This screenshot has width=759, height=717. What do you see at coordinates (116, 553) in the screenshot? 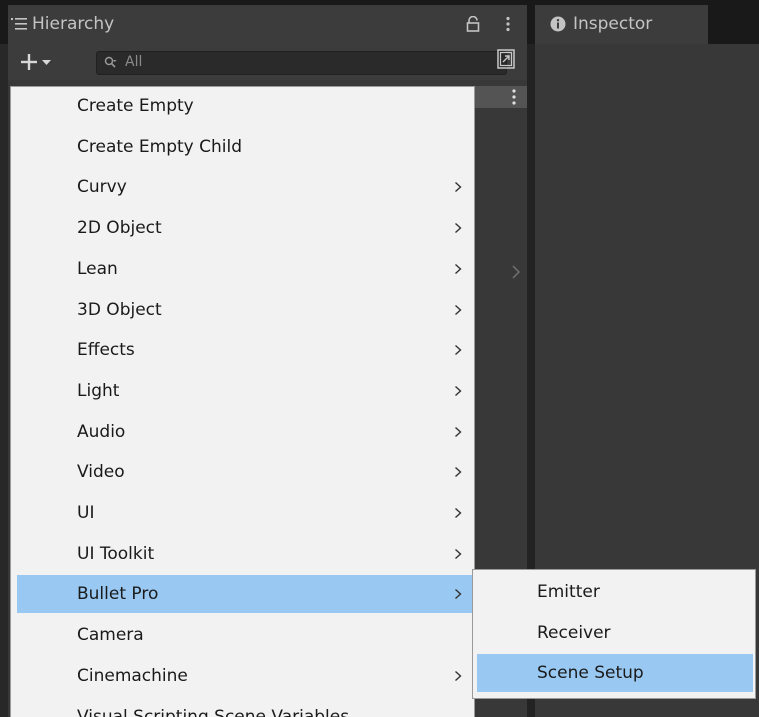
I see `menu-item-label: UI Toolkit` at bounding box center [116, 553].